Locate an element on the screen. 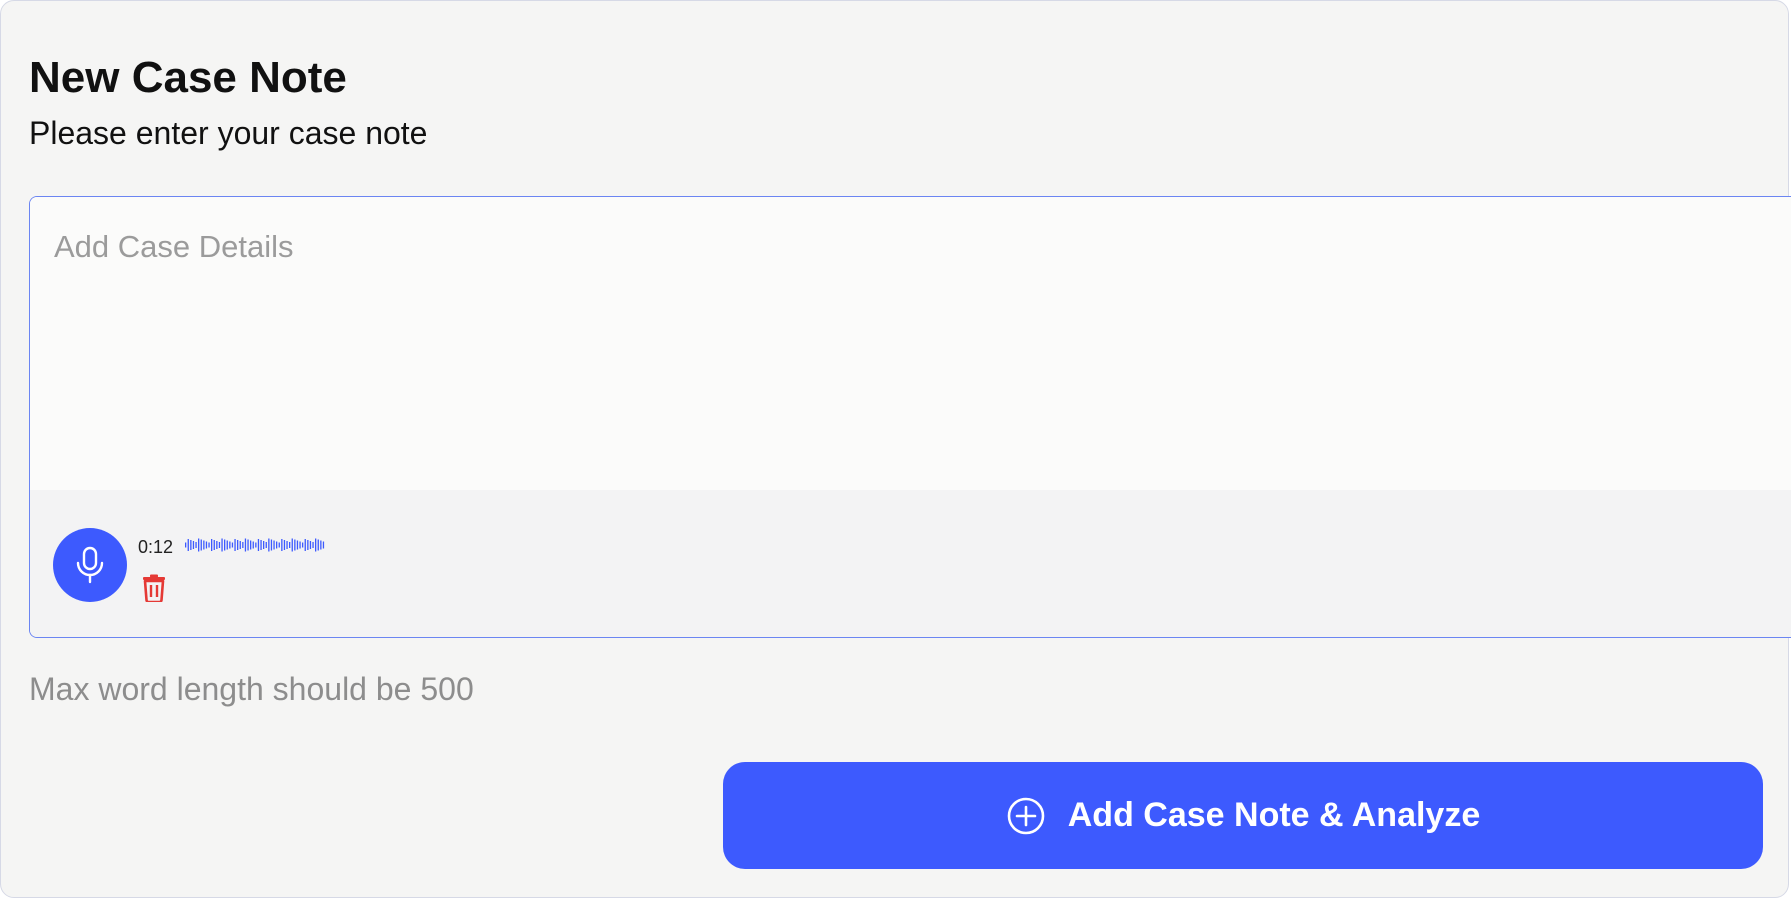 The image size is (1791, 900). microphone-button is located at coordinates (90, 565).